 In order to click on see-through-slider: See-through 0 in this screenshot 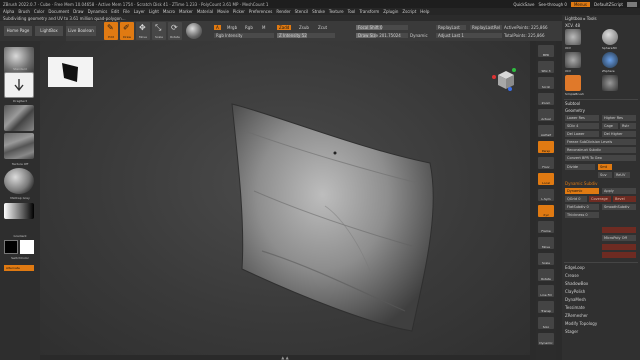, I will do `click(553, 4)`.